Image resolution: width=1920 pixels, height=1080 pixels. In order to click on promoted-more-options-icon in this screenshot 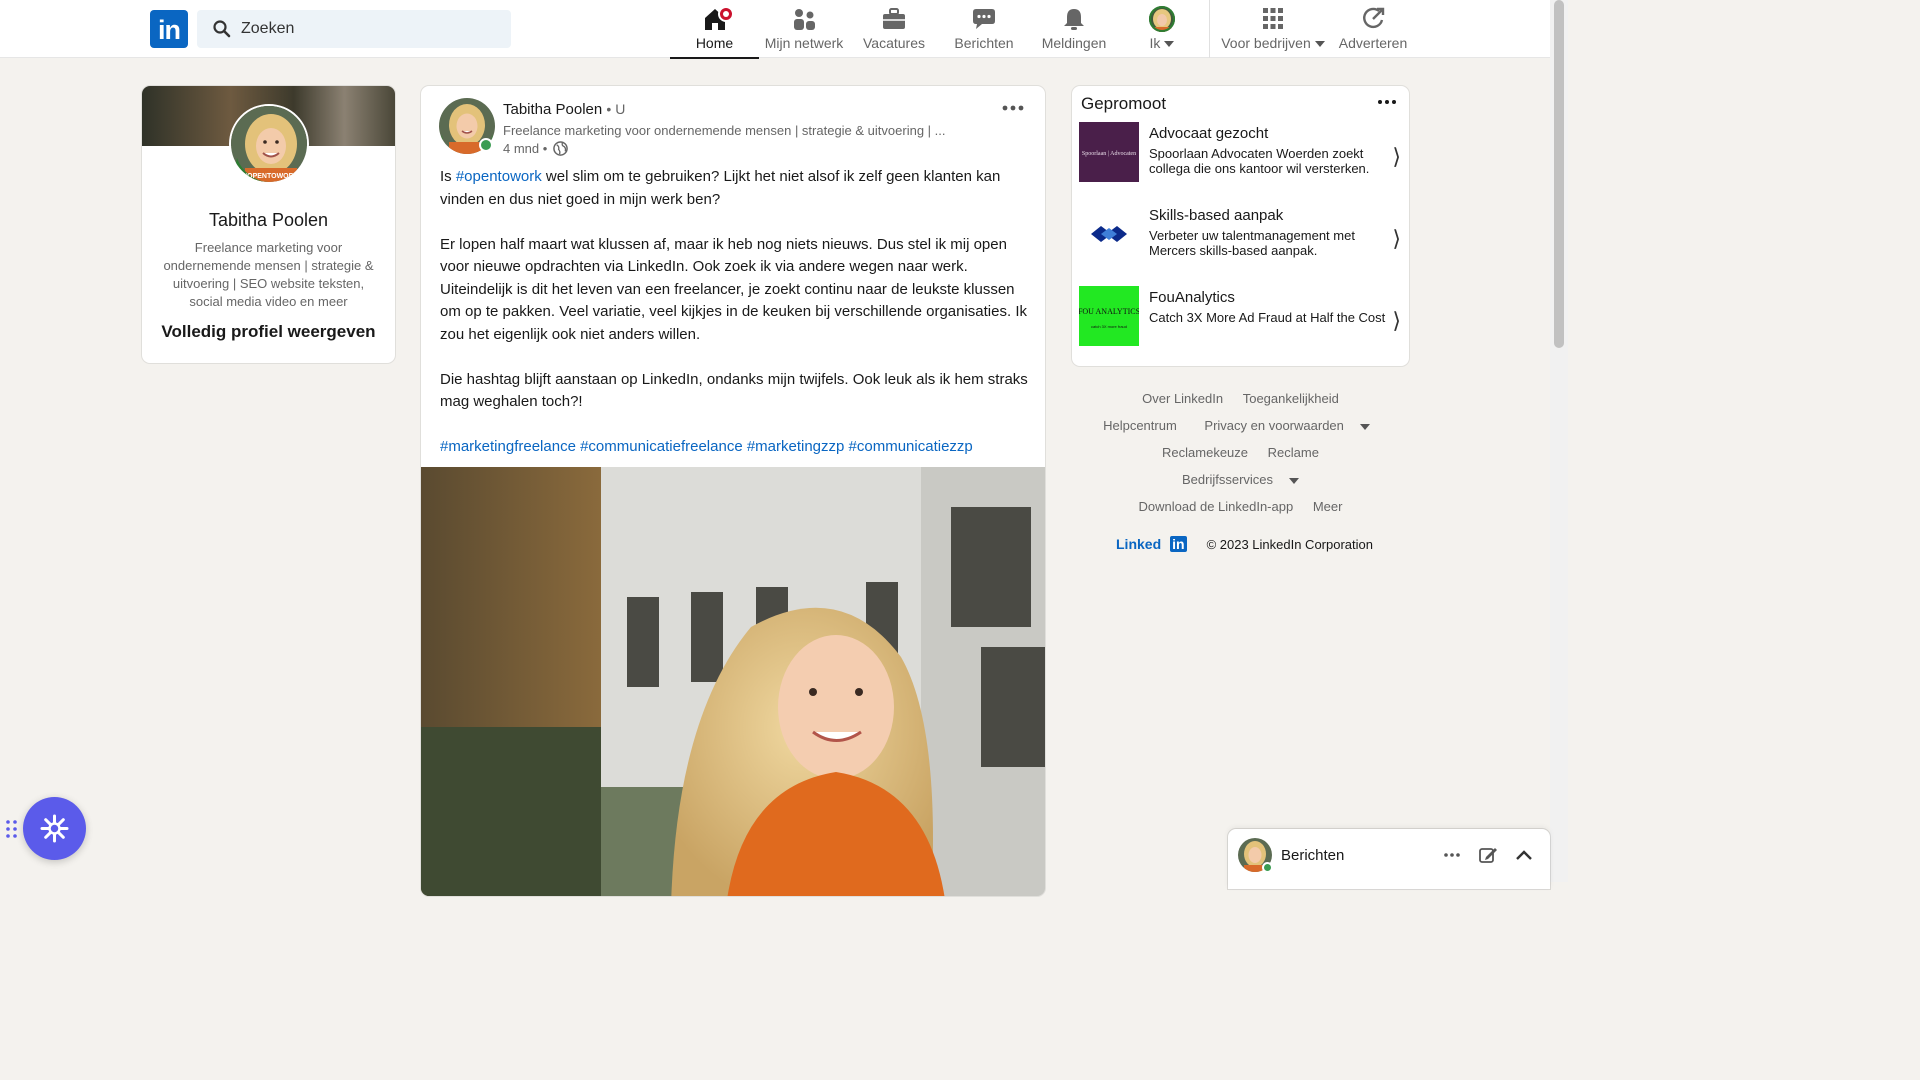, I will do `click(1387, 102)`.